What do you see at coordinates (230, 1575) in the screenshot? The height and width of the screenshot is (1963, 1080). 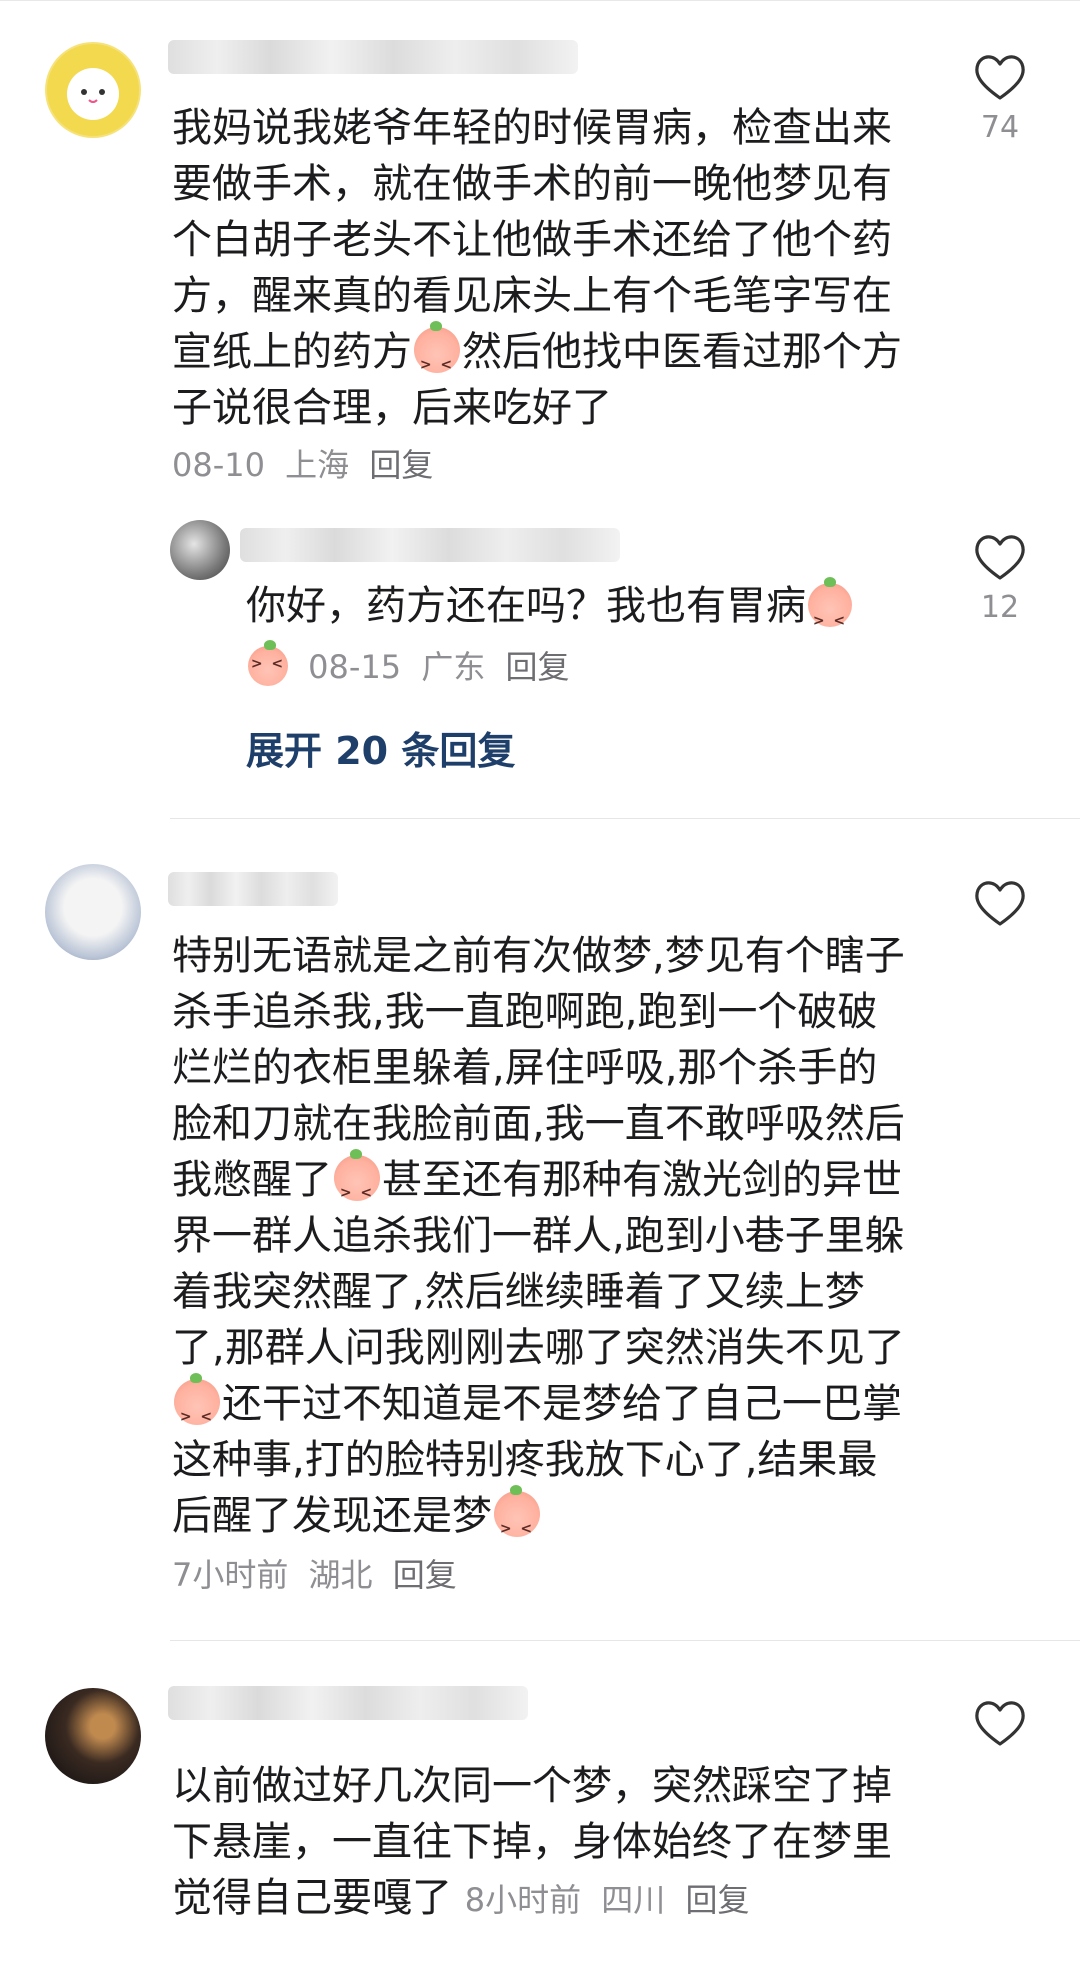 I see `comment-date: 7小时前` at bounding box center [230, 1575].